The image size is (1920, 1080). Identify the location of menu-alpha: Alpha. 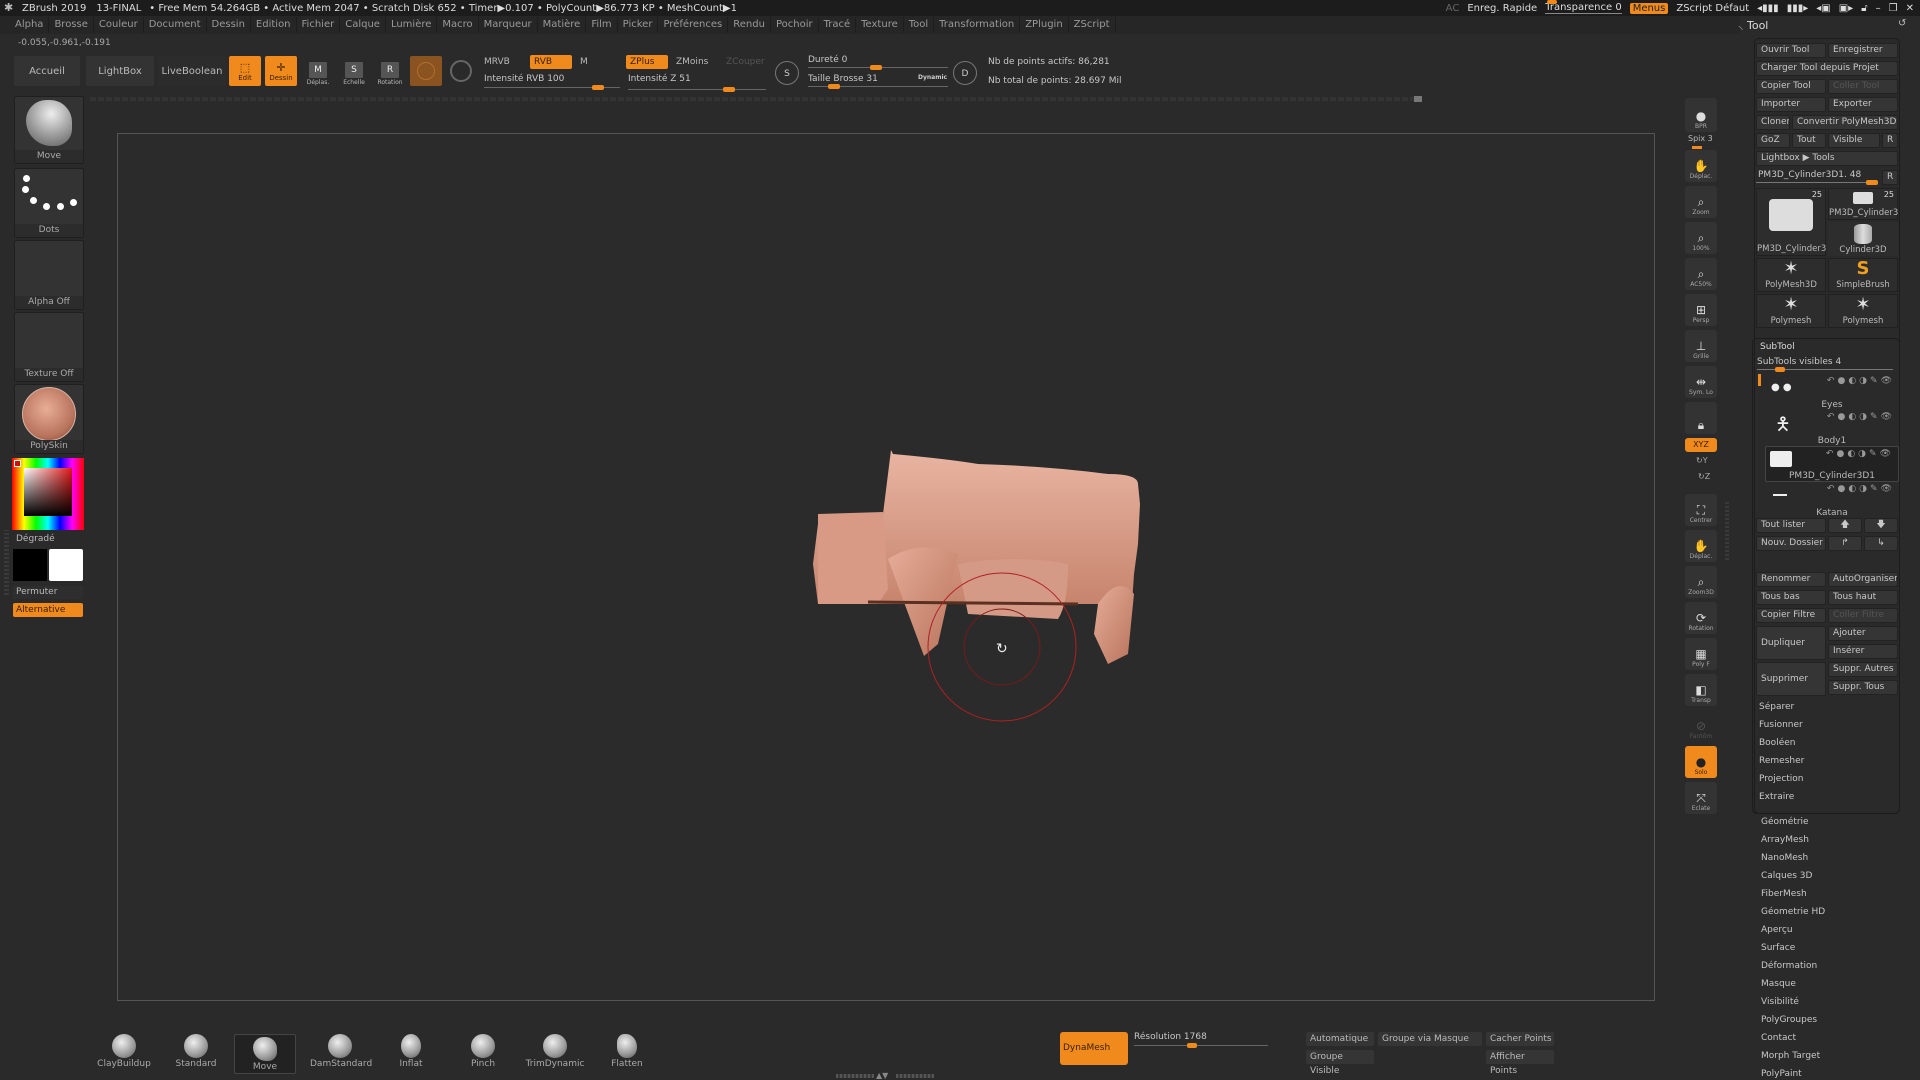
(30, 25).